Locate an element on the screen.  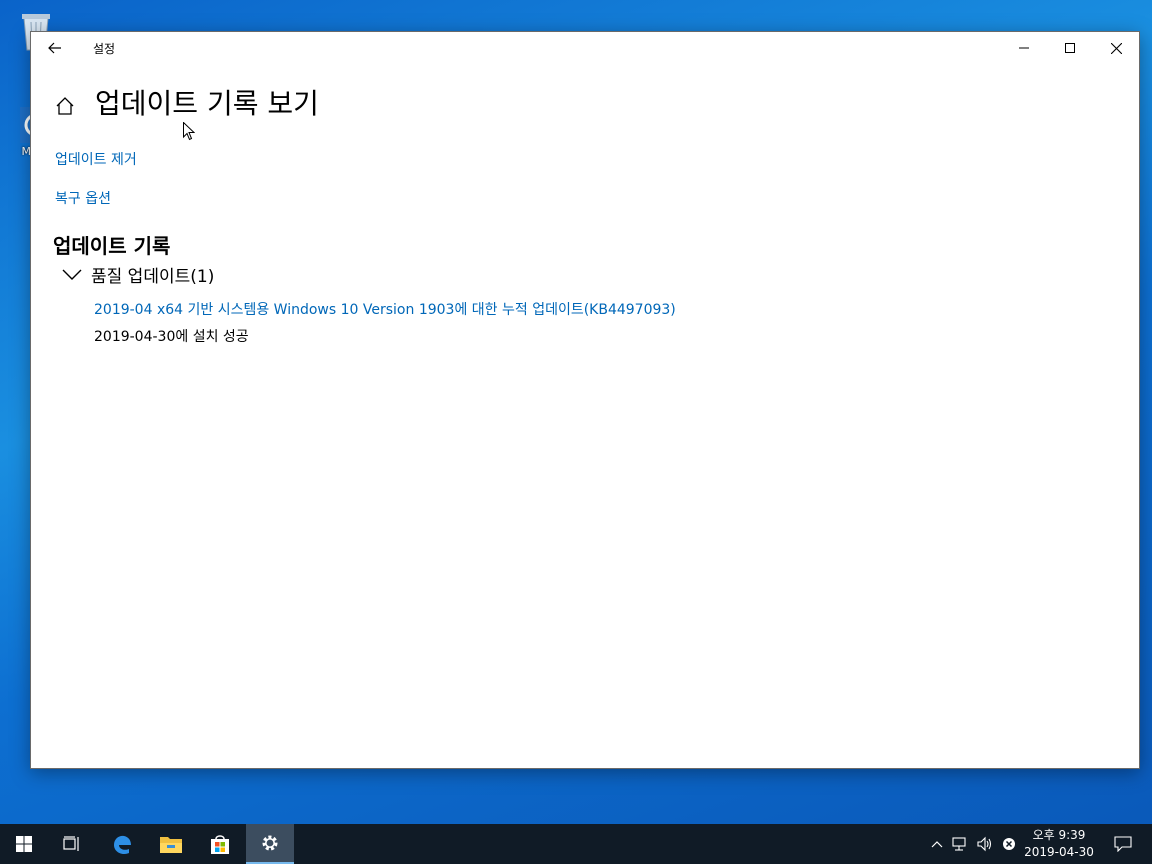
close-icon is located at coordinates (1116, 48).